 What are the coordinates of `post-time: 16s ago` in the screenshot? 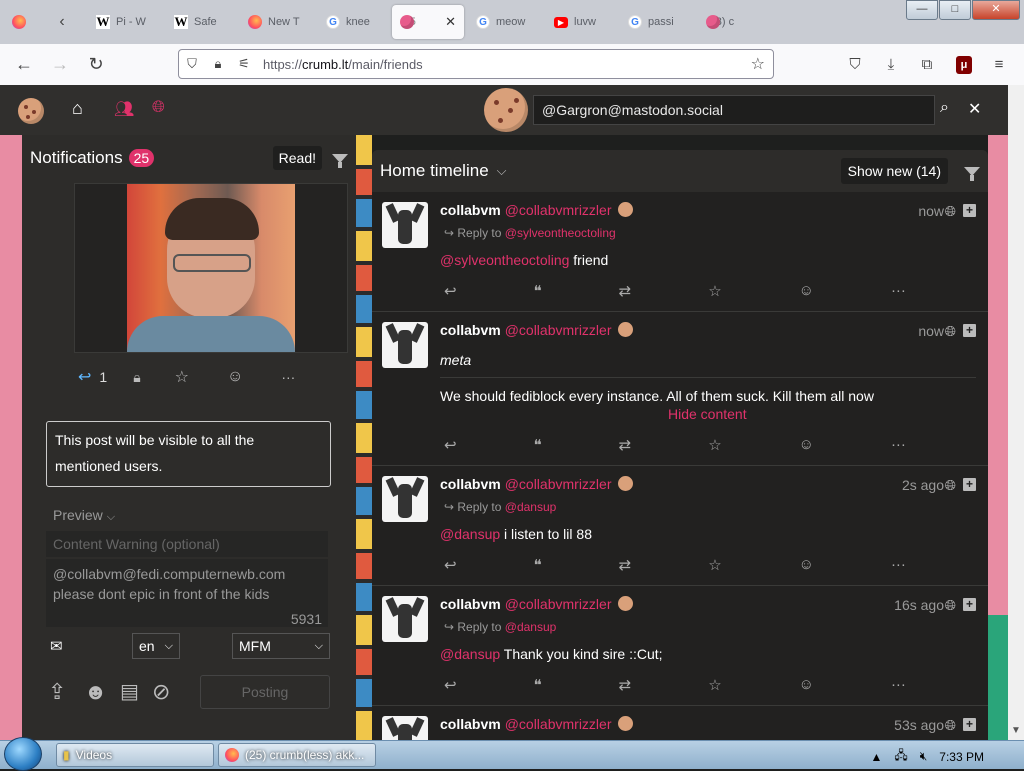 It's located at (919, 605).